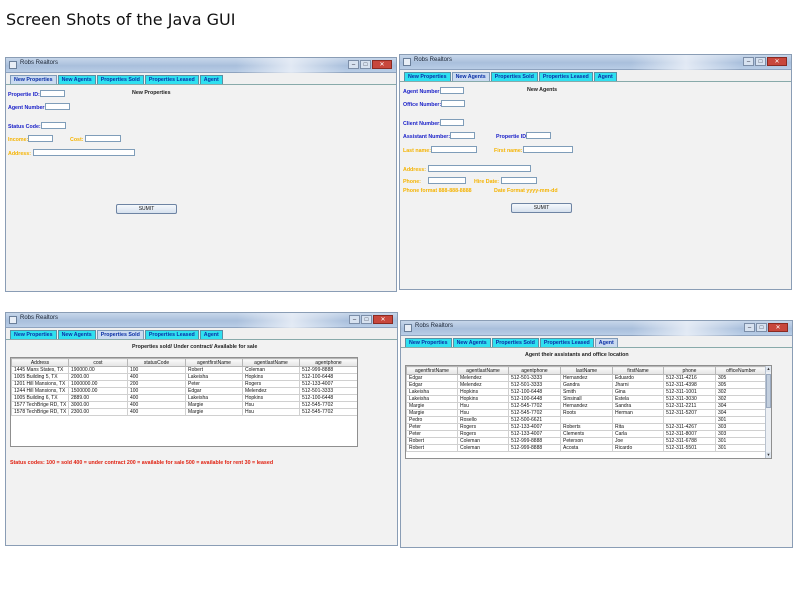 This screenshot has width=800, height=600. What do you see at coordinates (40, 138) in the screenshot?
I see `income-input` at bounding box center [40, 138].